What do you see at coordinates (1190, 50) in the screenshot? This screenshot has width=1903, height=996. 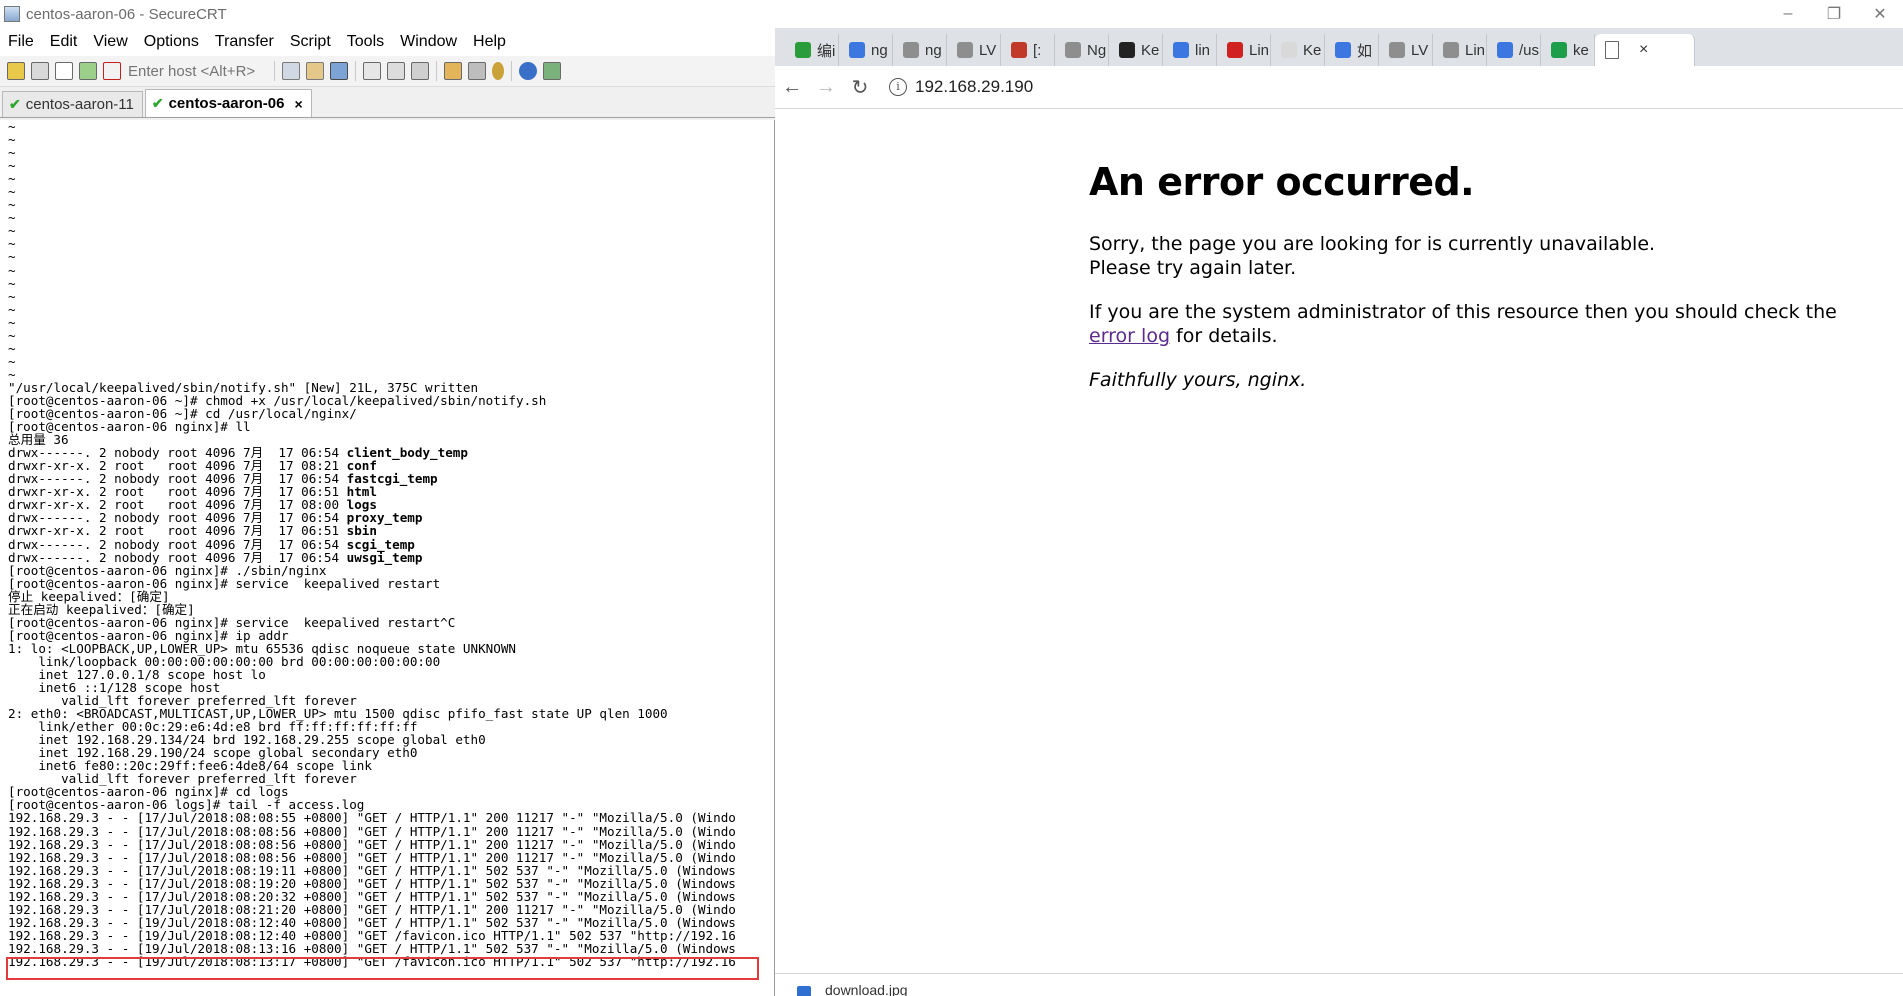 I see `browser-tab: lin` at bounding box center [1190, 50].